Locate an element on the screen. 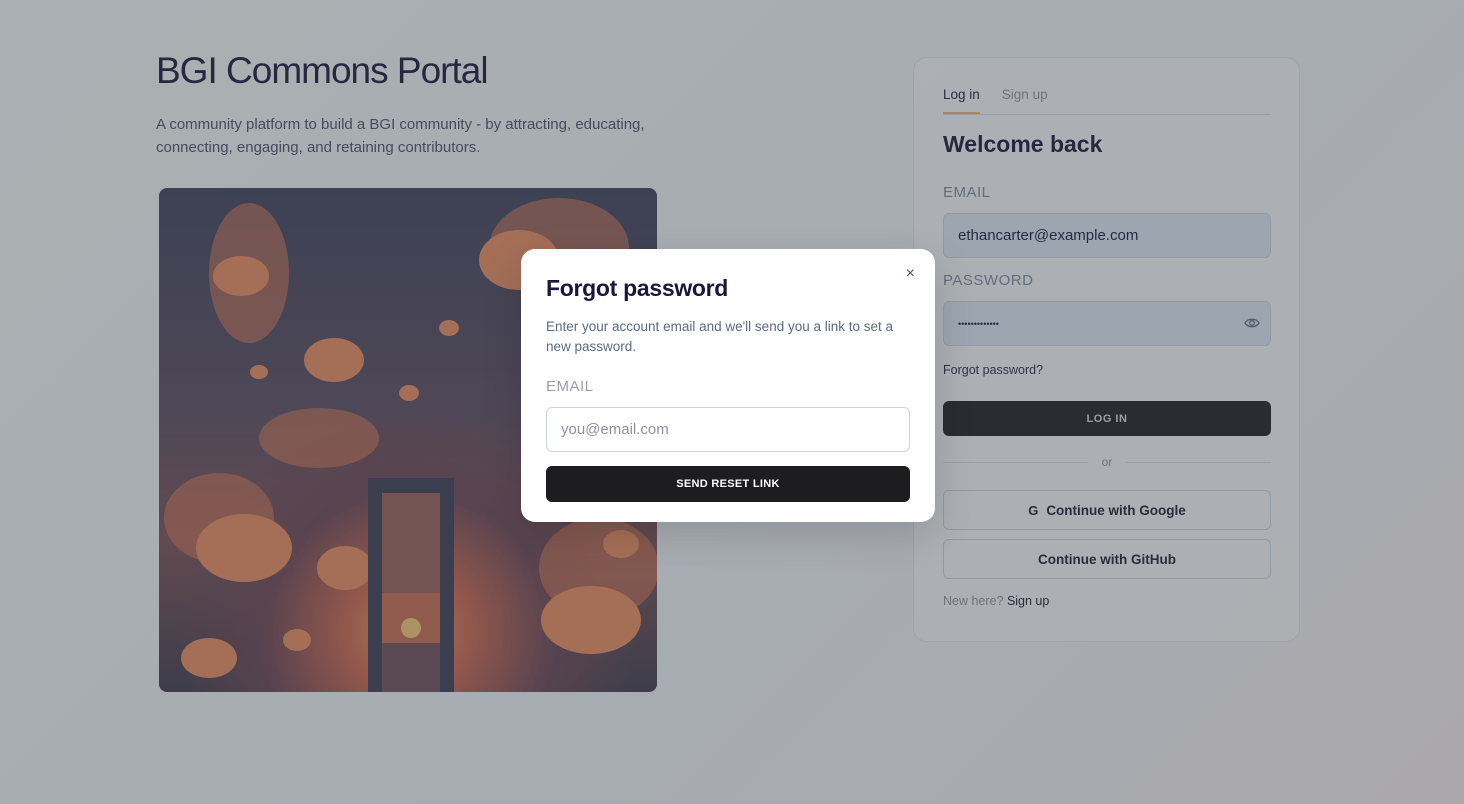 This screenshot has width=1464, height=804. send-reset-link-button: SEND RESET LINK is located at coordinates (728, 484).